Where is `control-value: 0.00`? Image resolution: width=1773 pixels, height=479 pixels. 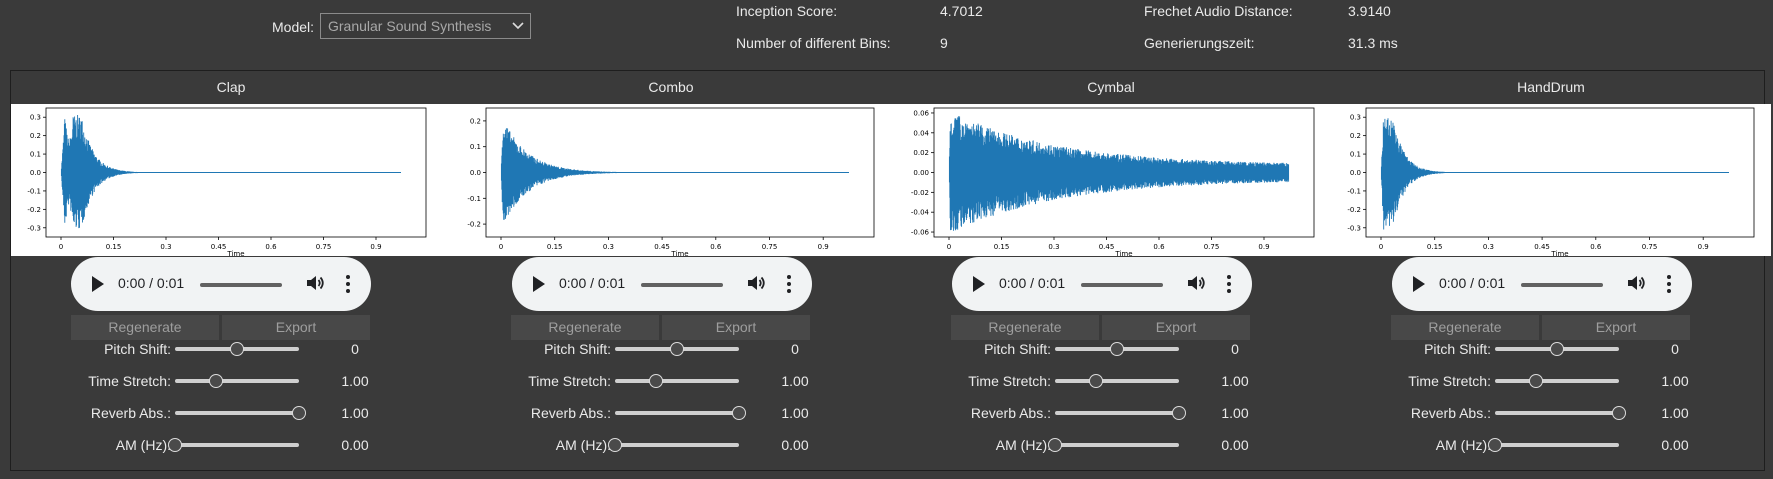
control-value: 0.00 is located at coordinates (355, 445).